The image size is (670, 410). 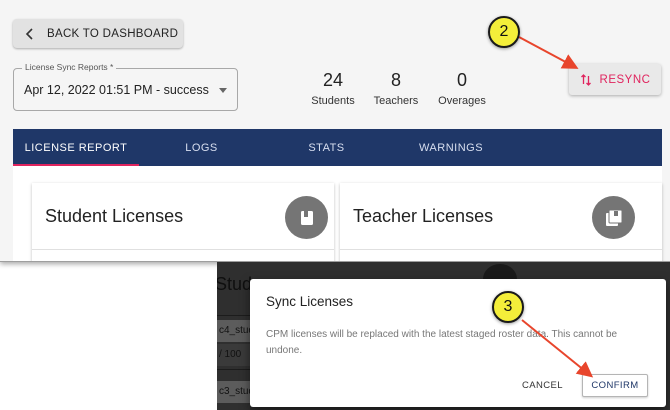 I want to click on cancel-button: CANCEL, so click(x=542, y=385).